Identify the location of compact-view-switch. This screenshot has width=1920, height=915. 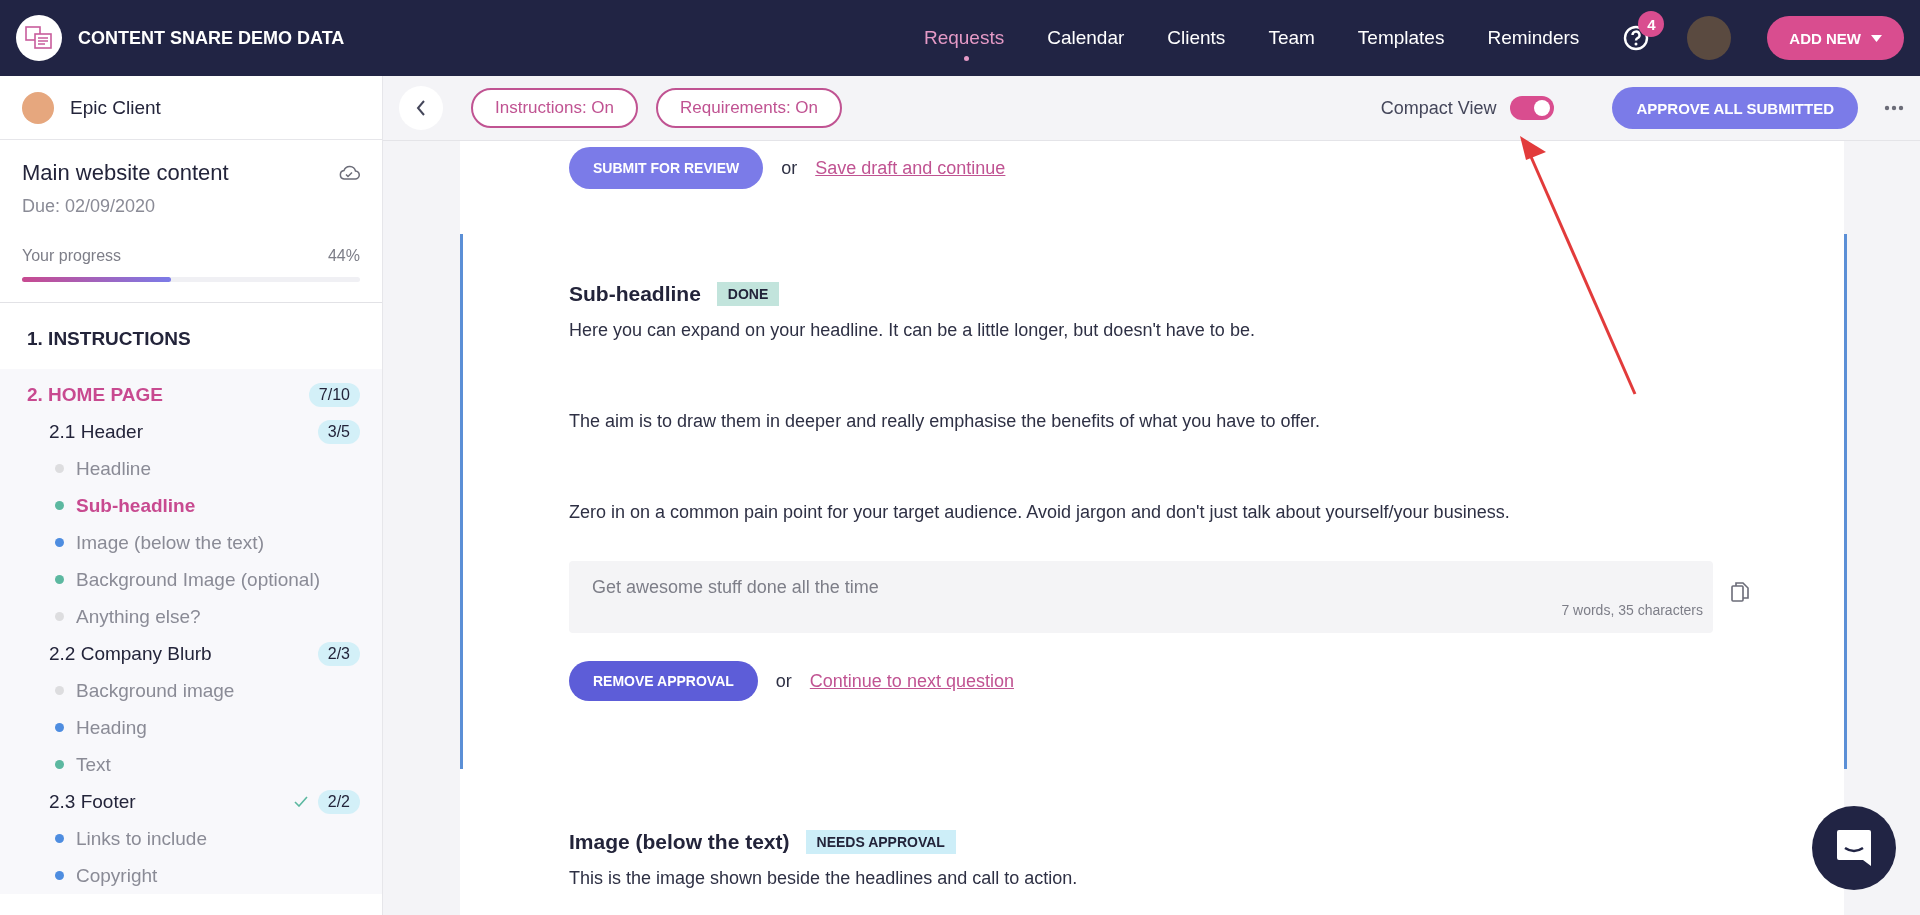
(1532, 108).